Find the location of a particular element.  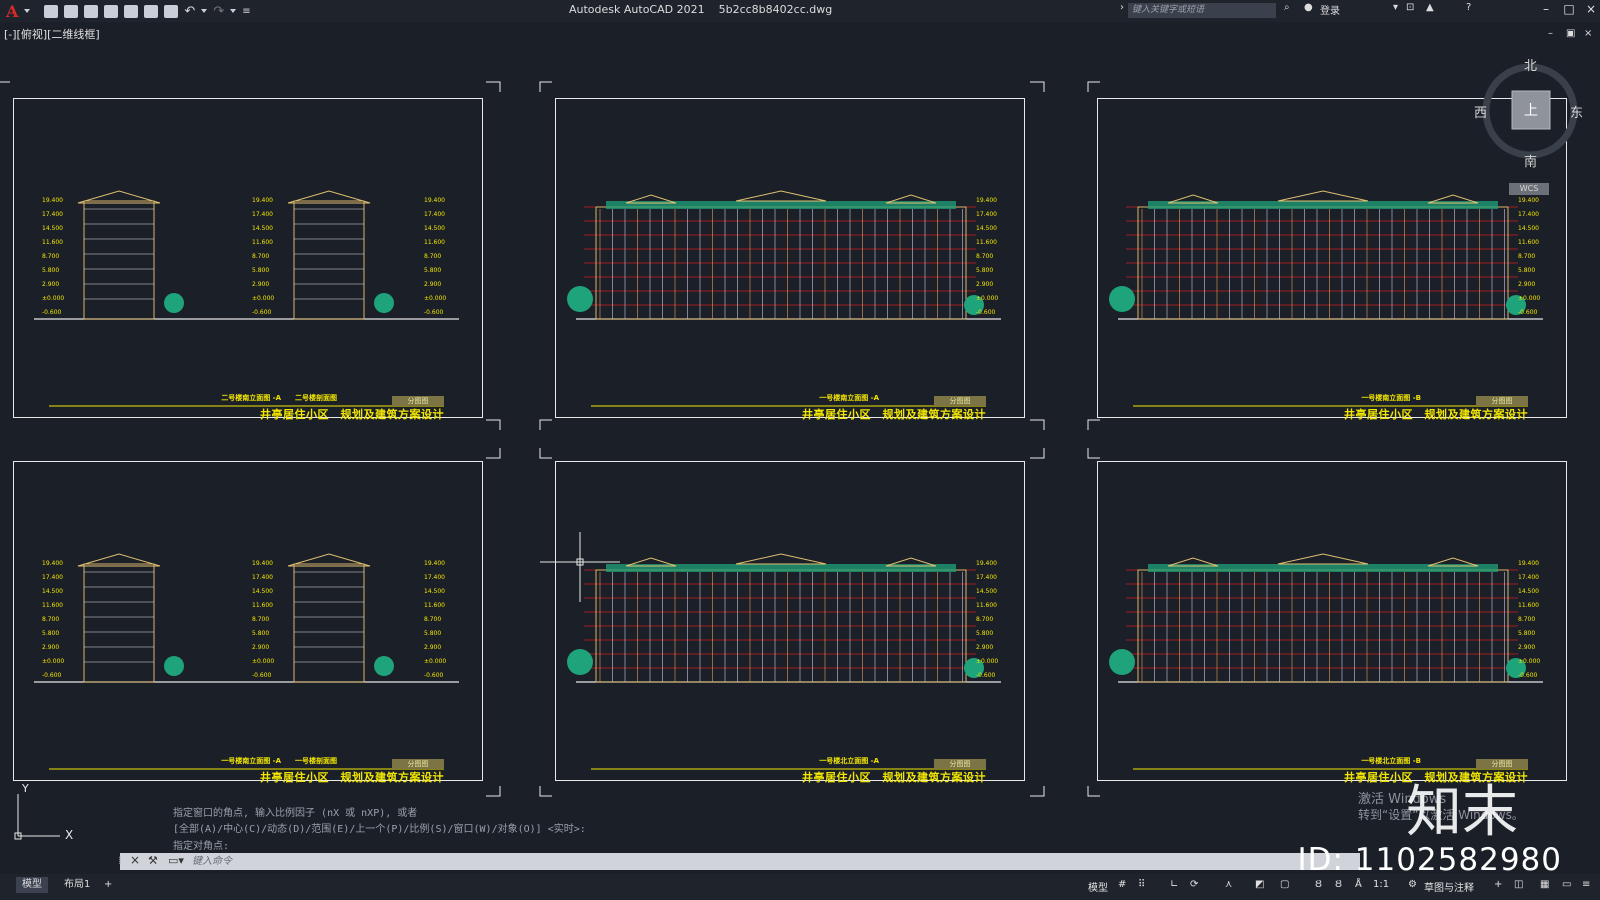

polar-icon: ⟳ is located at coordinates (1194, 884).